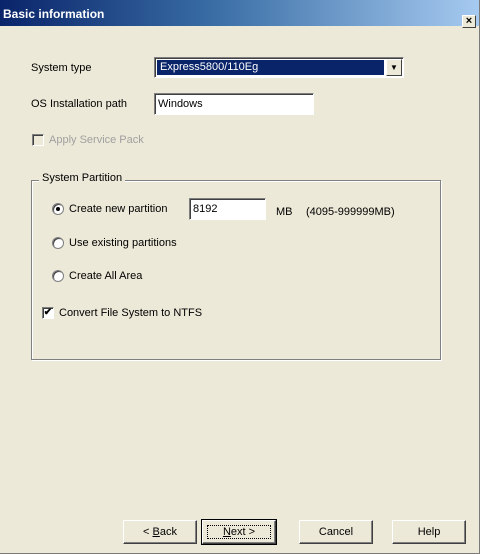  I want to click on next-button-accelerator: N, so click(226, 532).